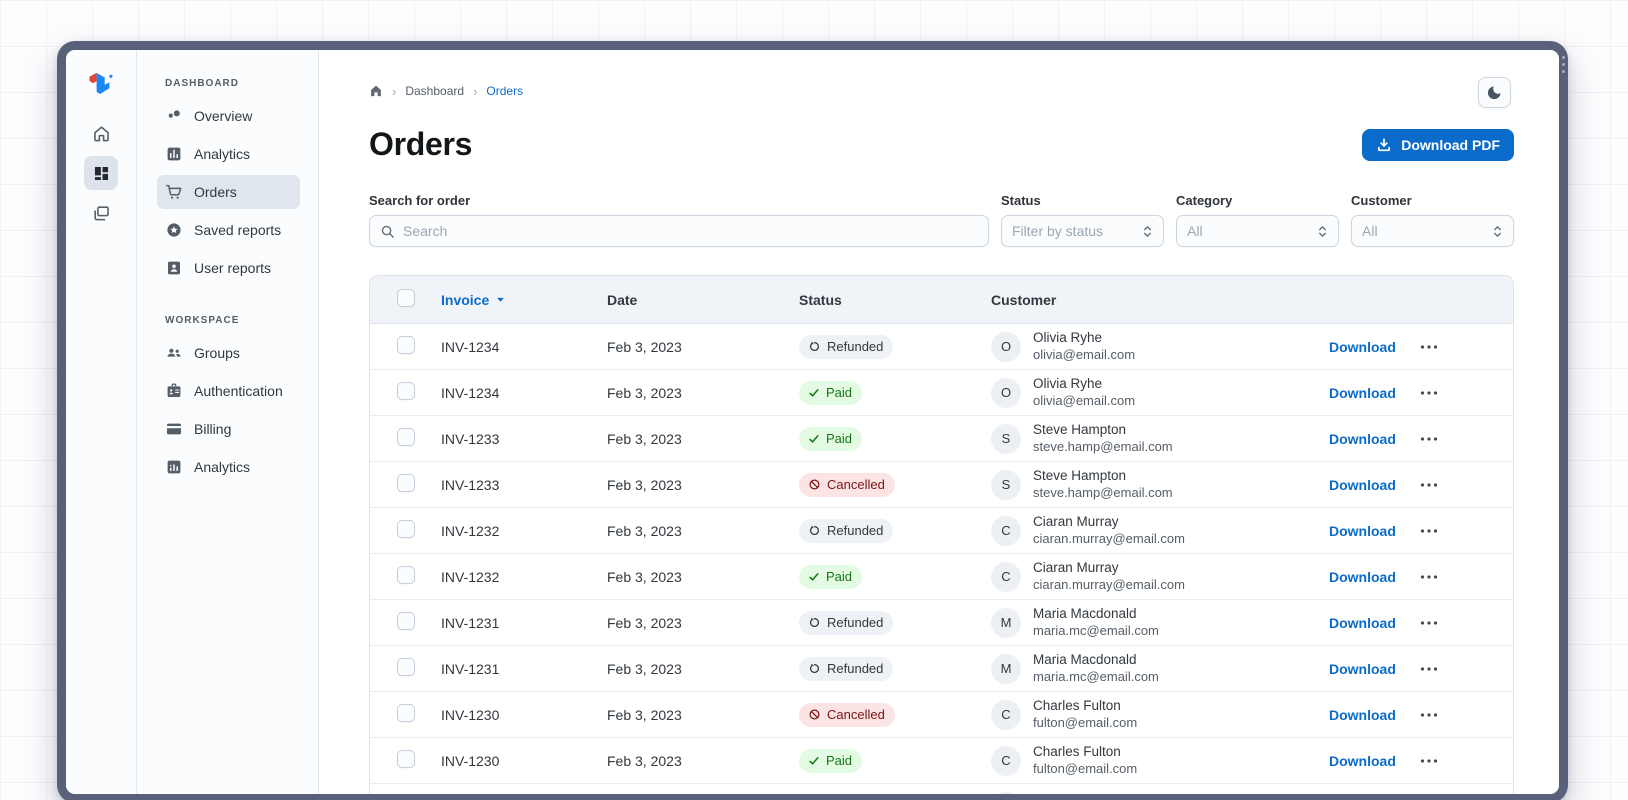 Image resolution: width=1628 pixels, height=800 pixels. I want to click on customer-email: olivia@email.com, so click(1084, 400).